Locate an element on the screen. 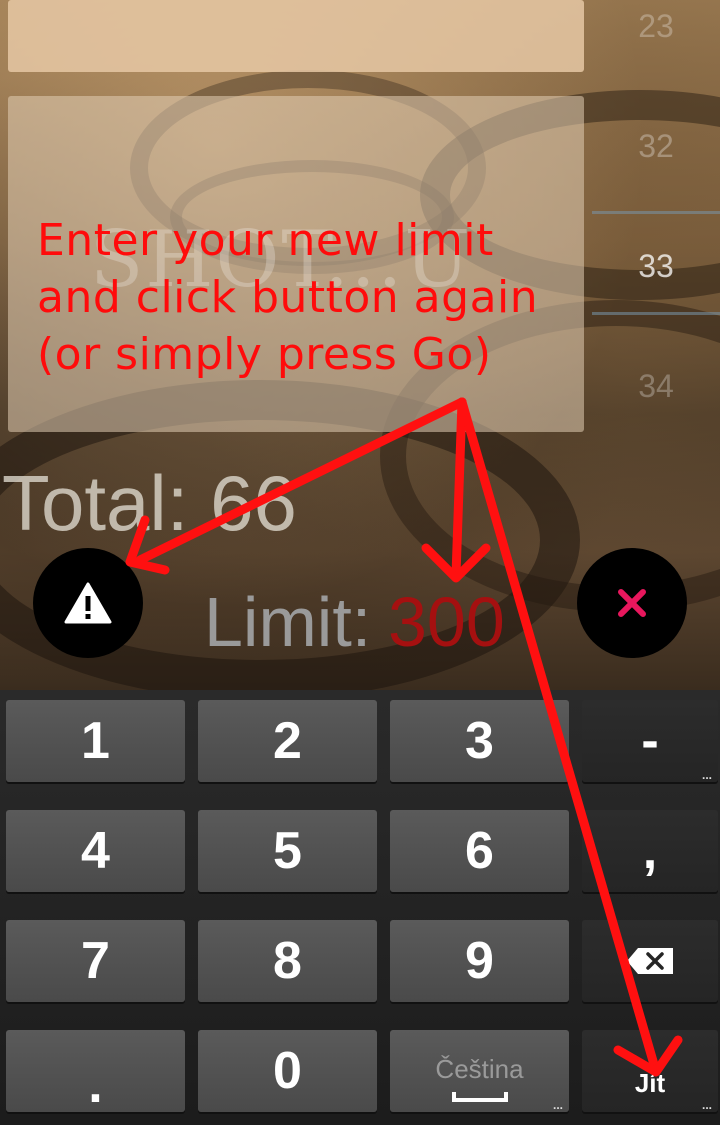  picker-item: 34 is located at coordinates (656, 386).